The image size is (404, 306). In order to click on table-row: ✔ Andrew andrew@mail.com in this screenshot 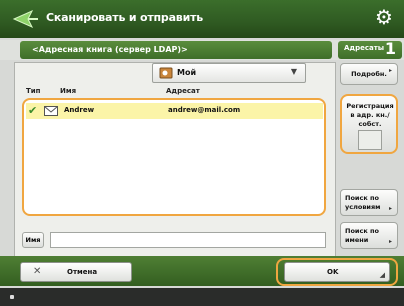, I will do `click(174, 111)`.